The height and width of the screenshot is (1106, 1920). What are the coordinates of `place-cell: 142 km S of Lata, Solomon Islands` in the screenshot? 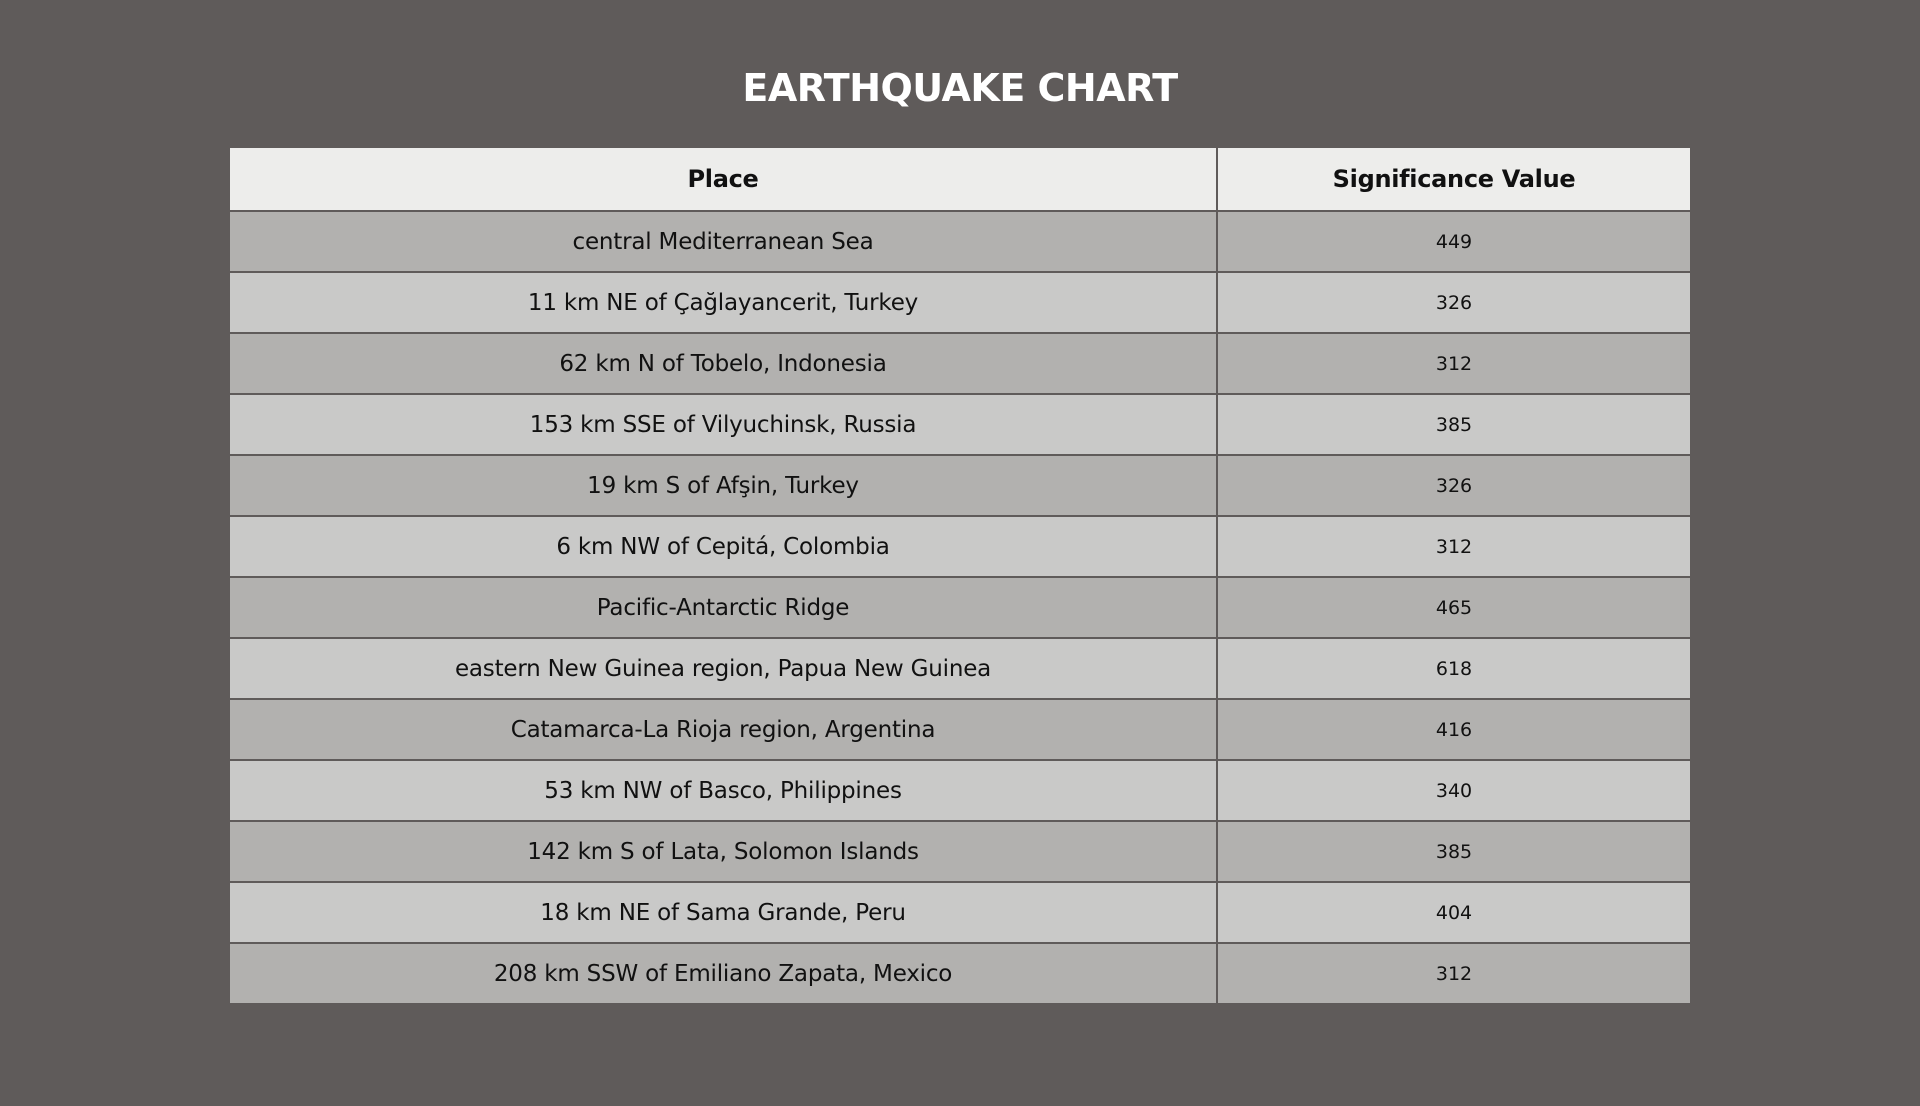 It's located at (724, 851).